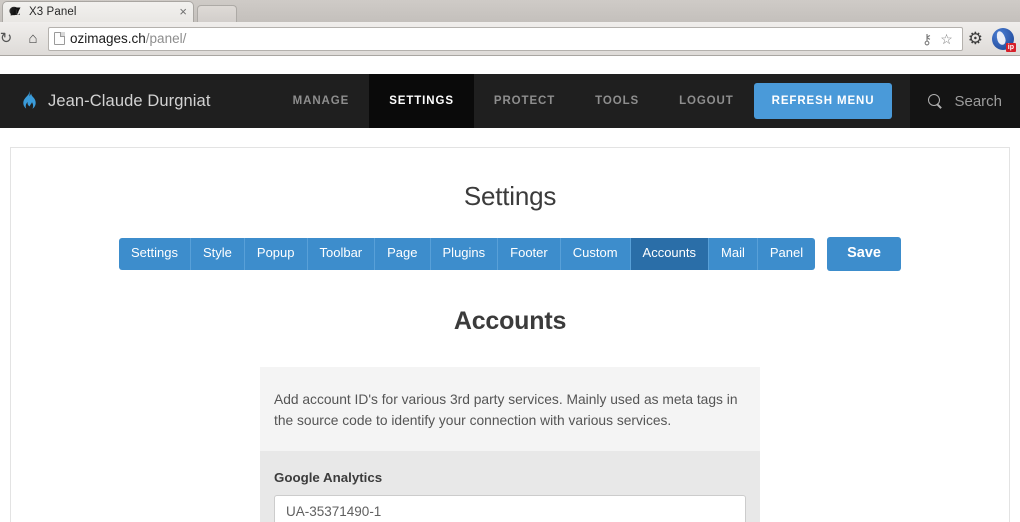  What do you see at coordinates (670, 253) in the screenshot?
I see `settings-tab-accounts: Accounts` at bounding box center [670, 253].